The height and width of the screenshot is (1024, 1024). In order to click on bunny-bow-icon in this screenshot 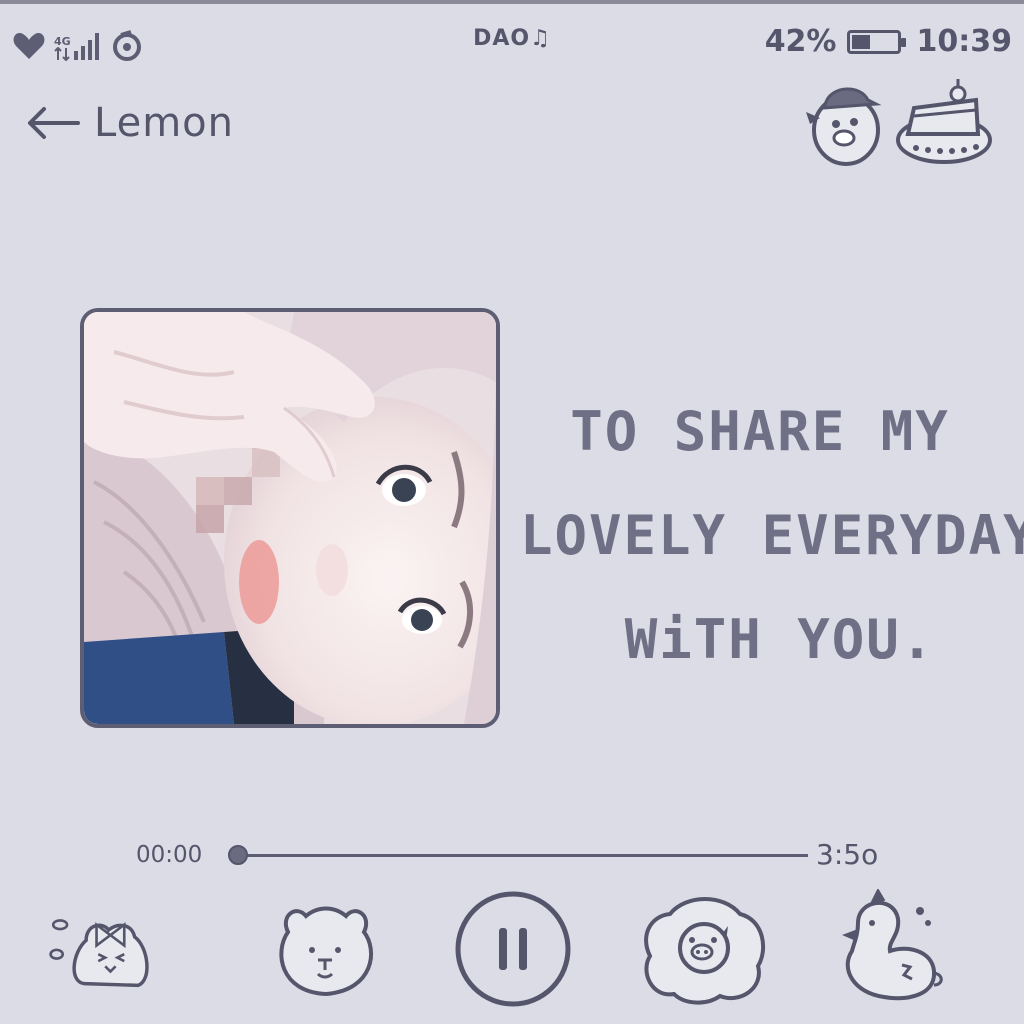, I will do `click(113, 949)`.